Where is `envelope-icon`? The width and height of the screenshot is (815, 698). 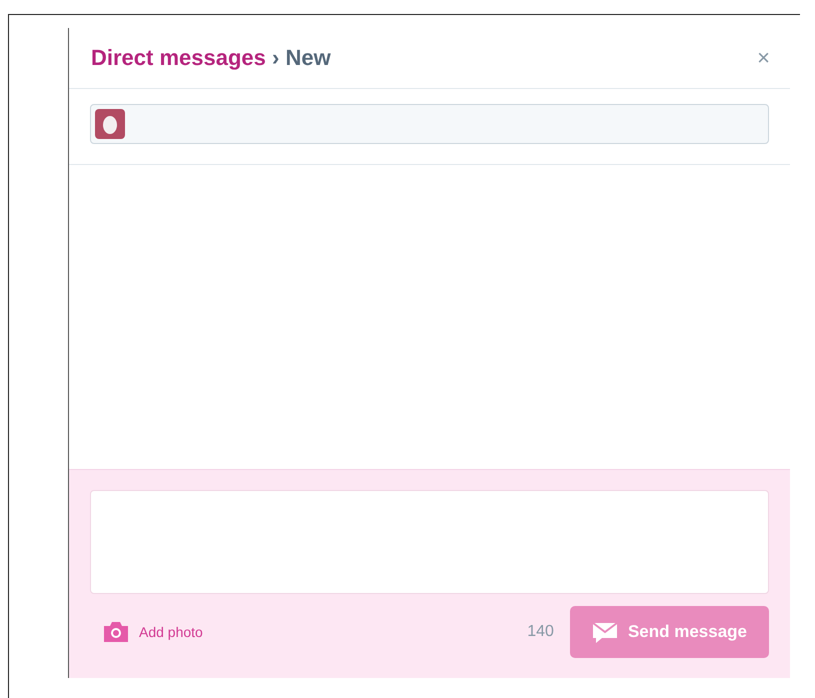
envelope-icon is located at coordinates (605, 632).